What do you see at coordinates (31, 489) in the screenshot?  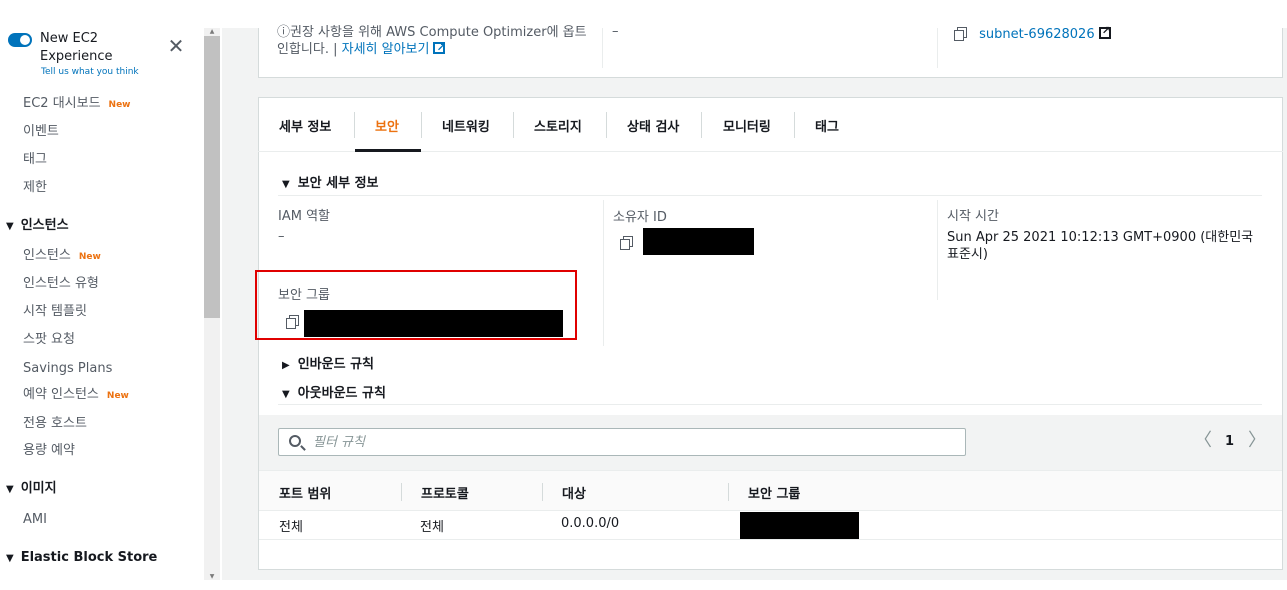 I see `sidebar-section-images: ▼ 이미지` at bounding box center [31, 489].